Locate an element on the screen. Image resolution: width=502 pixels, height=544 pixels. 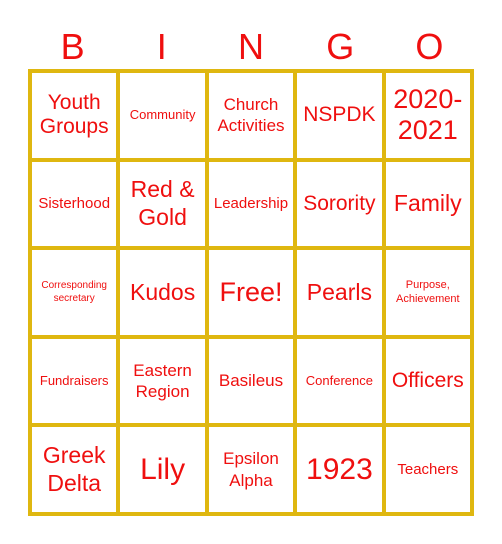
bingo-cell: Teachers is located at coordinates (427, 469).